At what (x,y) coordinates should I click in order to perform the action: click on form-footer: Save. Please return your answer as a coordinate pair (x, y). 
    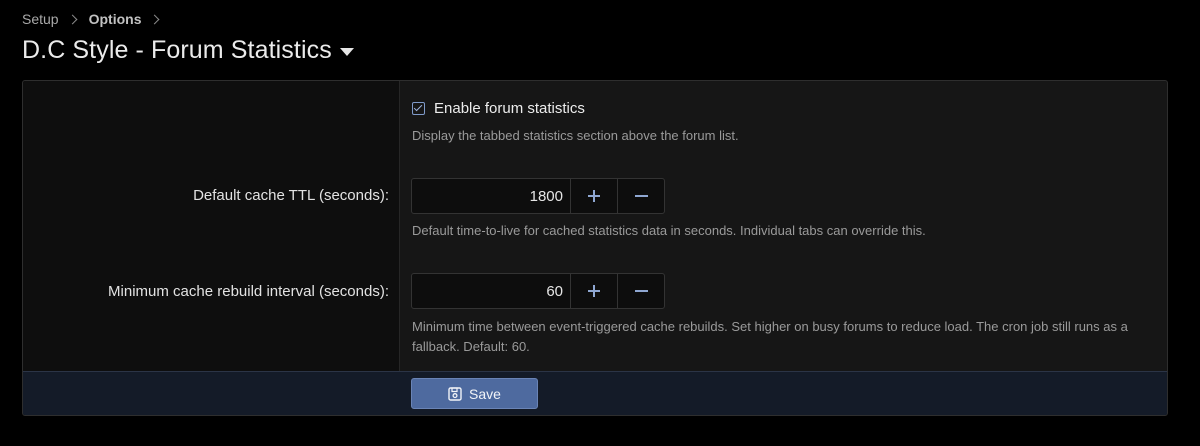
    Looking at the image, I should click on (595, 393).